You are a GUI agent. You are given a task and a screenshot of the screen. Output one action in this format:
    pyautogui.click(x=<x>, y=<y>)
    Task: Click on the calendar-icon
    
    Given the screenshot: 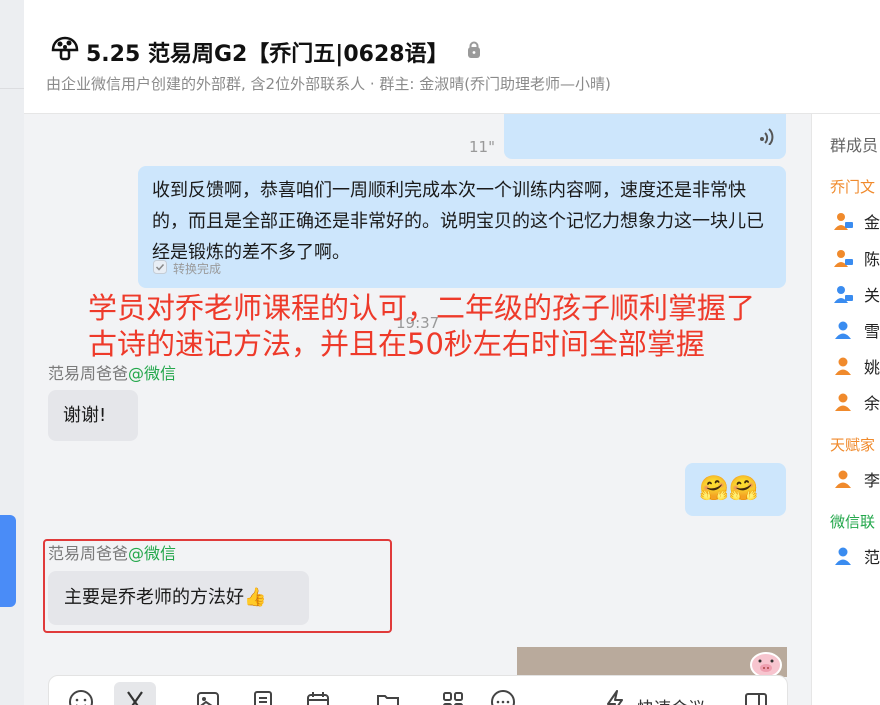 What is the action you would take?
    pyautogui.click(x=319, y=696)
    